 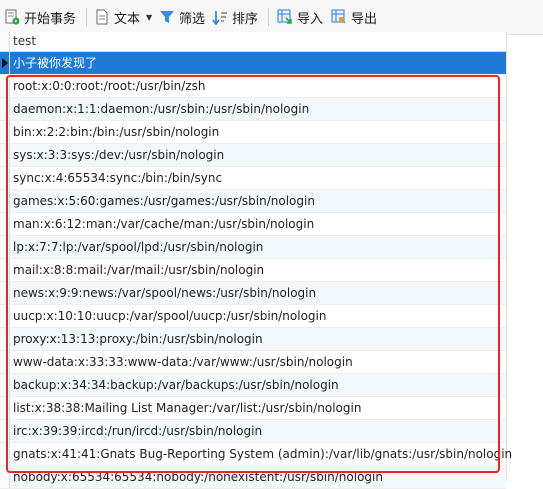 I want to click on filter-icon, so click(x=167, y=17).